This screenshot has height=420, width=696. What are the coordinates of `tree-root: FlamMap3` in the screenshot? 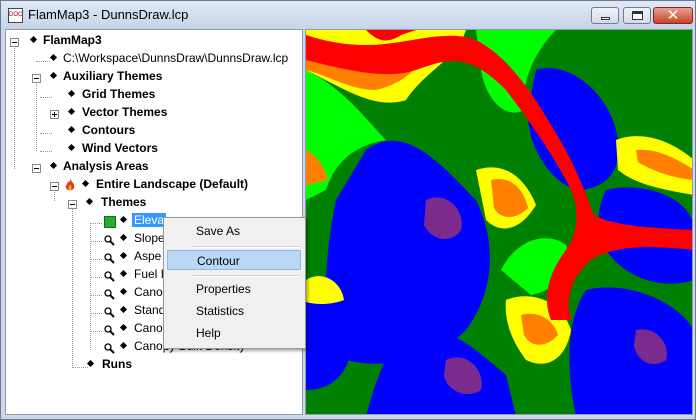 It's located at (72, 40).